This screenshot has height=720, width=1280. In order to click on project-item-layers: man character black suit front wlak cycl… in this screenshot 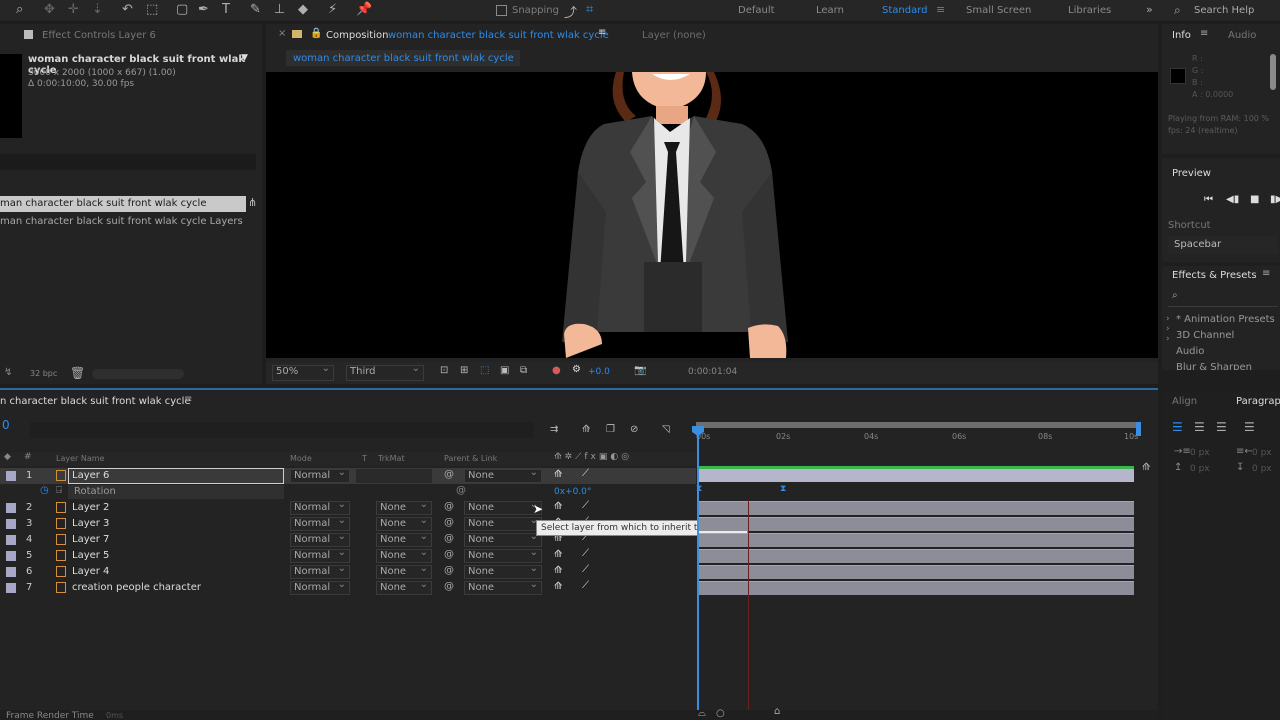, I will do `click(121, 221)`.